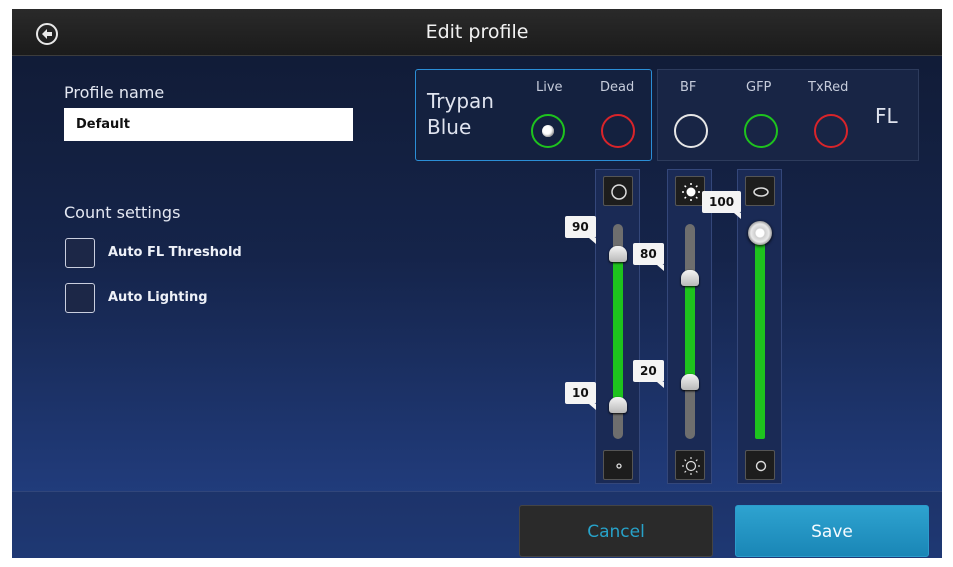 This screenshot has width=953, height=567. I want to click on dim-sun-icon, so click(691, 466).